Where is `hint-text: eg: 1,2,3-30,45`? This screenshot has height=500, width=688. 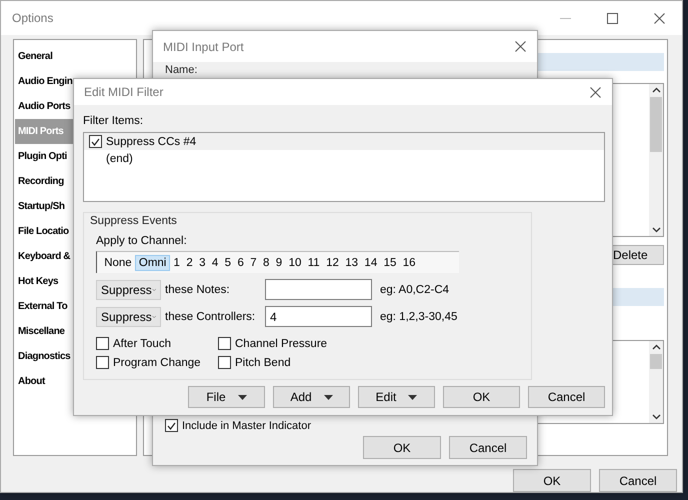
hint-text: eg: 1,2,3-30,45 is located at coordinates (419, 316).